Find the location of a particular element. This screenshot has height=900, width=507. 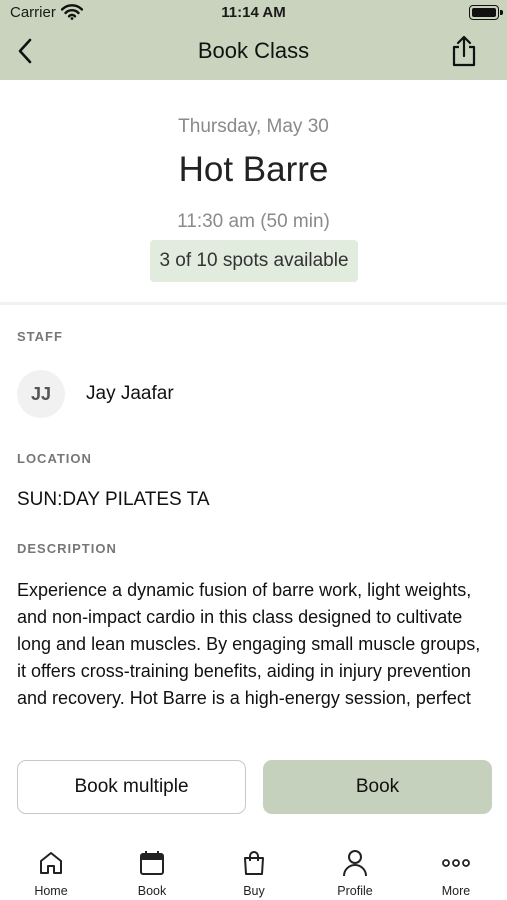

status-time: 11:14 AM is located at coordinates (253, 12).